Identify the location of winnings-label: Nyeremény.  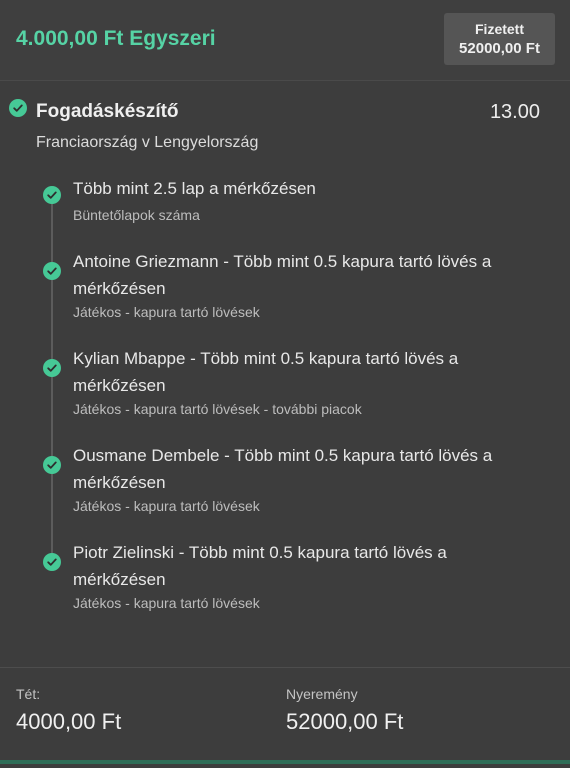
(322, 694).